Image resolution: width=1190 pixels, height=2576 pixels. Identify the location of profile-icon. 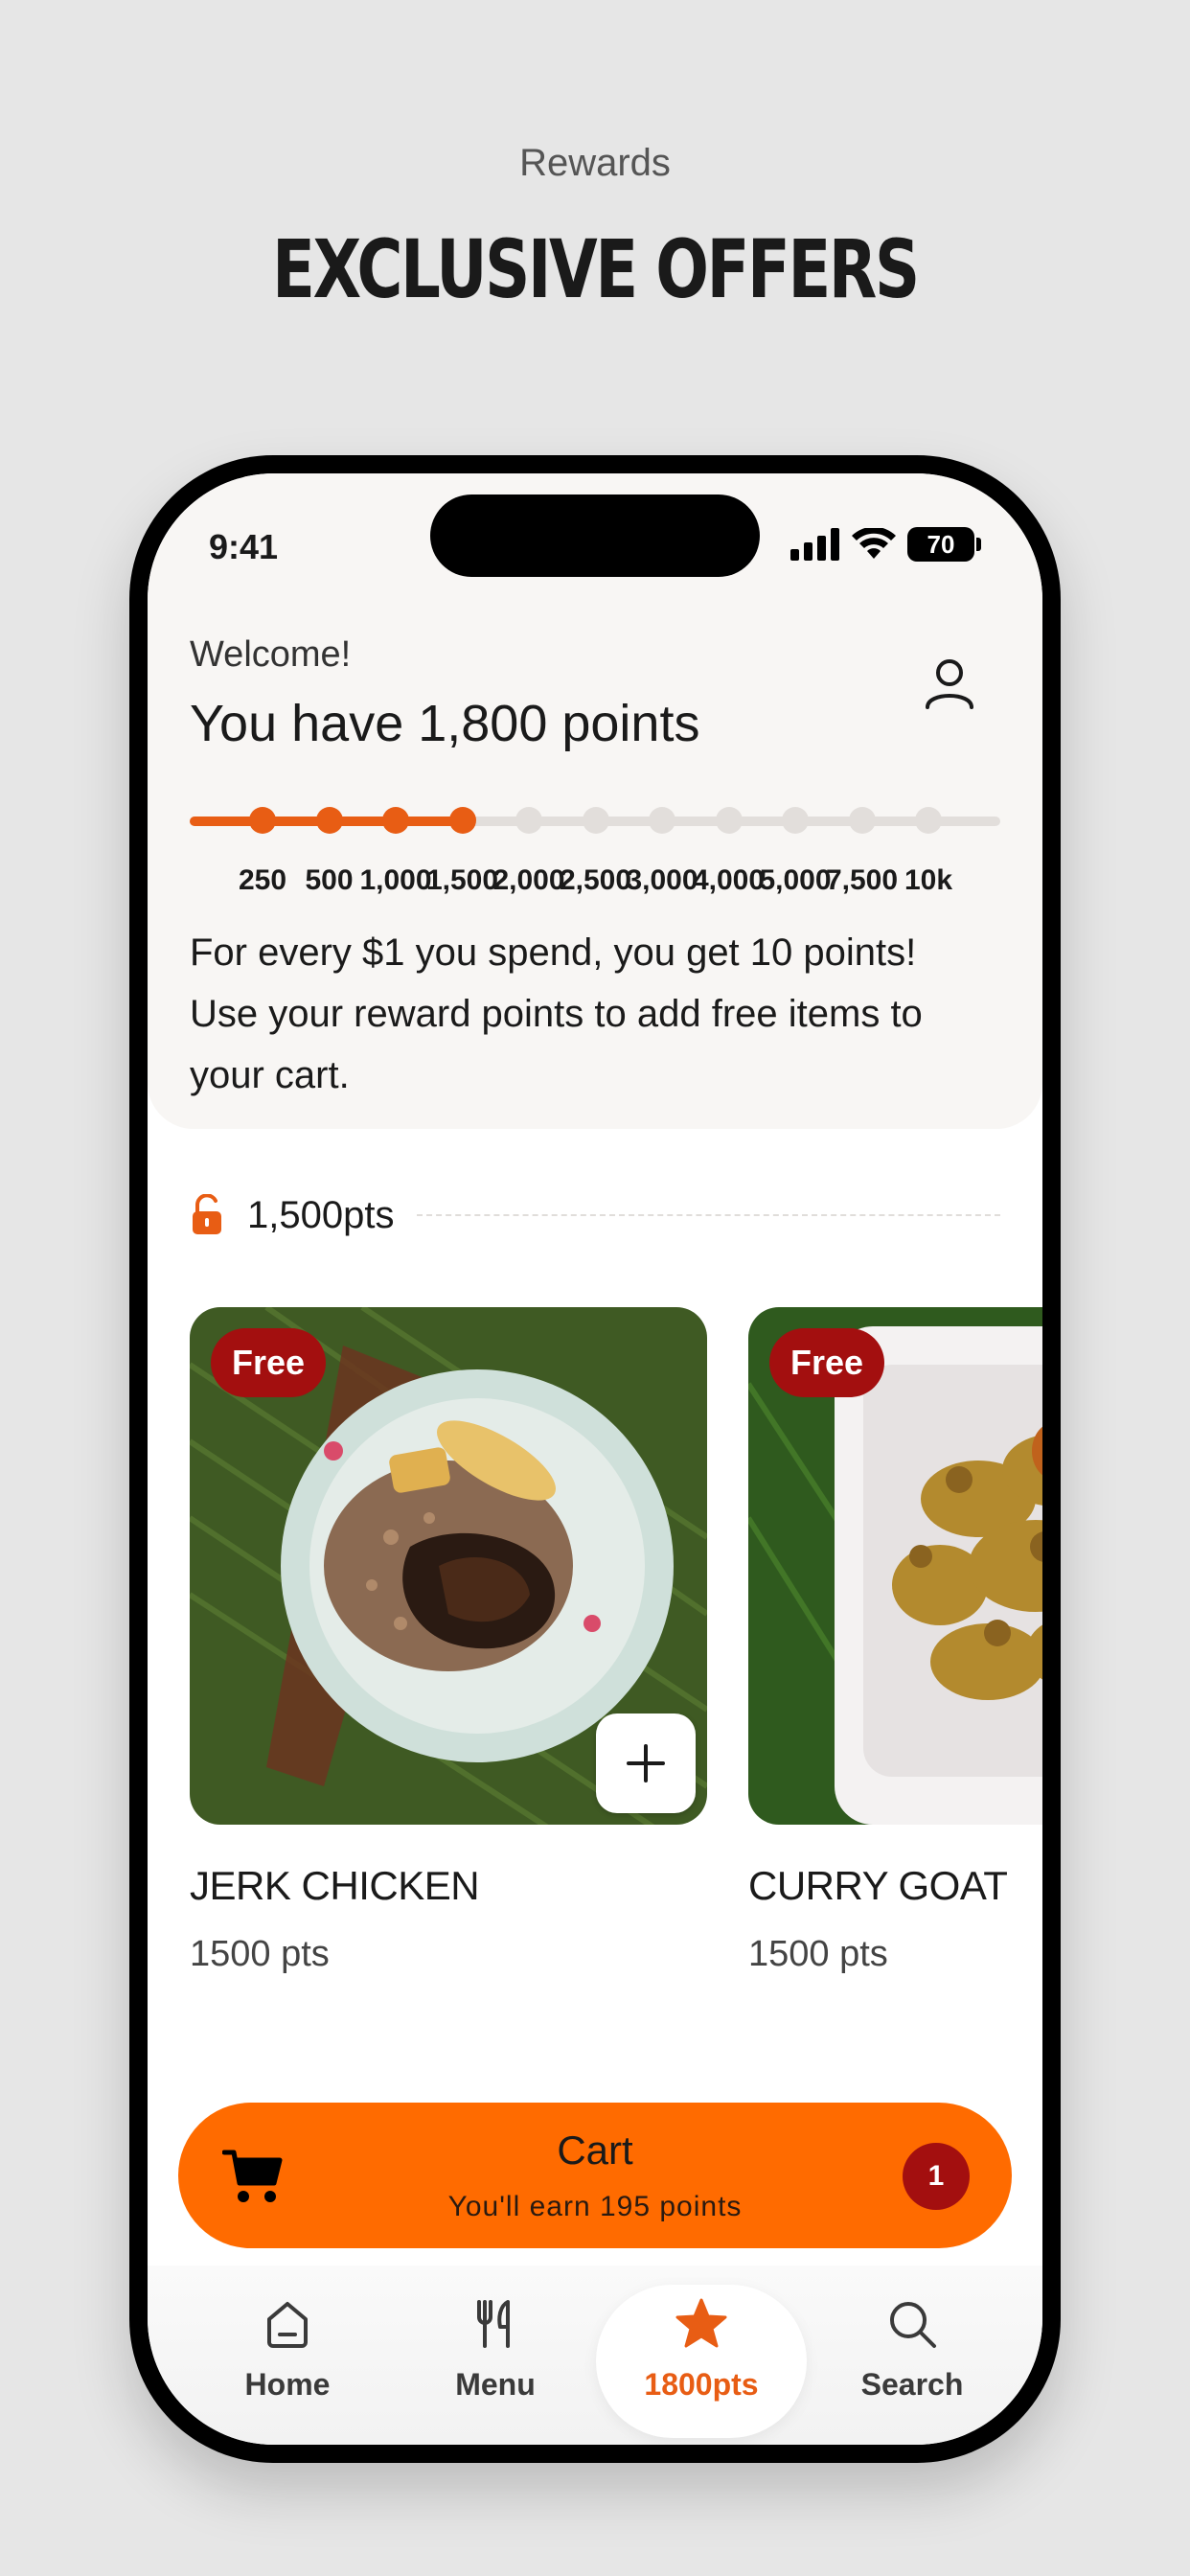
(950, 685).